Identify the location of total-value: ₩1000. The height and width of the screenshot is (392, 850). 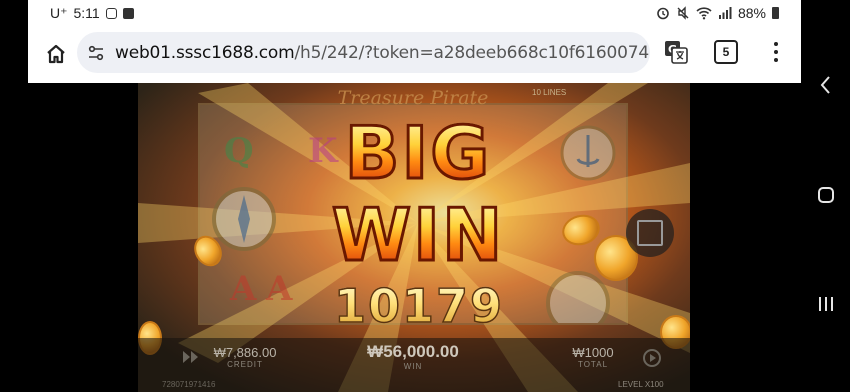
(593, 352).